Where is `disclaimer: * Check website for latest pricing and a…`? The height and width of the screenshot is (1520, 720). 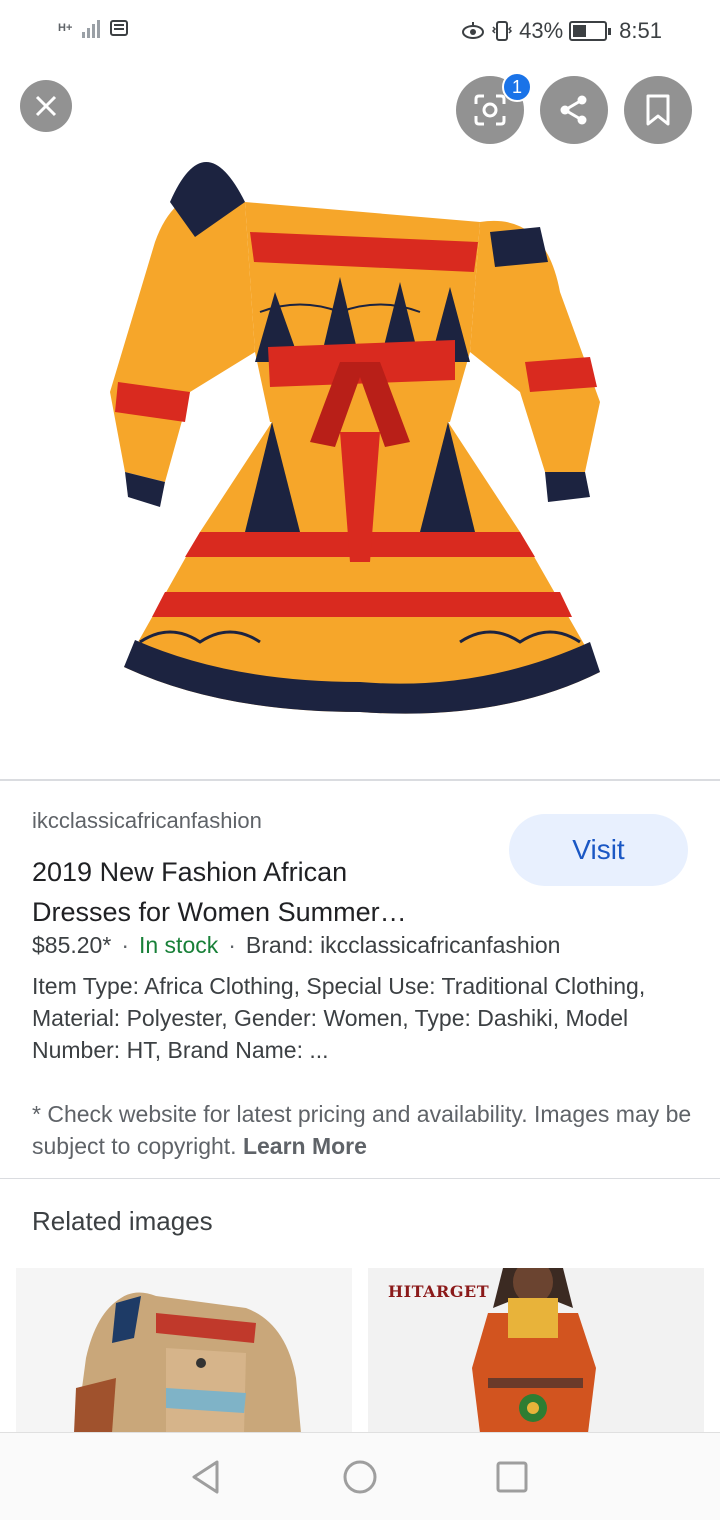
disclaimer: * Check website for latest pricing and a… is located at coordinates (362, 1130).